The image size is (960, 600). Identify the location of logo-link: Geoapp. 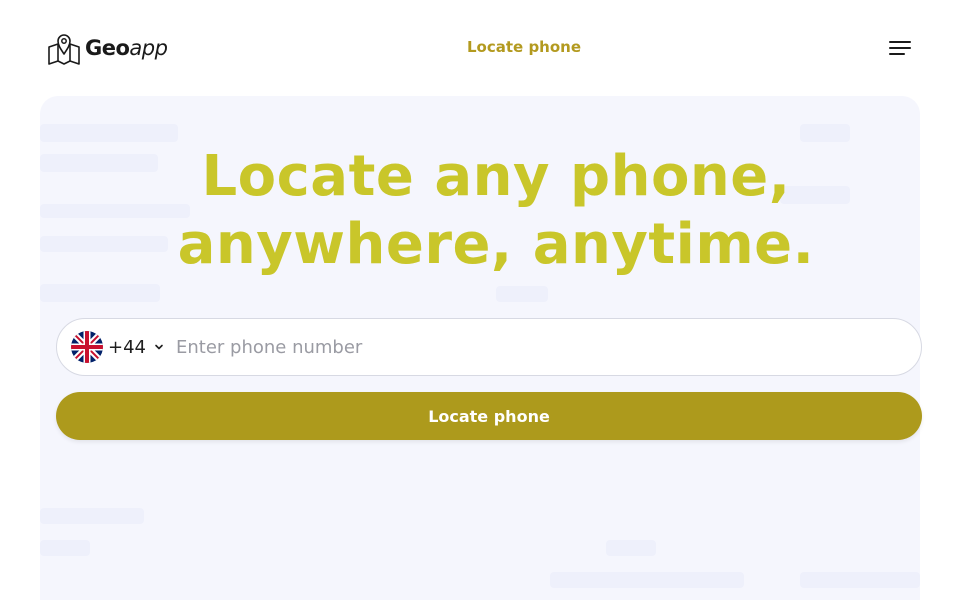
(107, 48).